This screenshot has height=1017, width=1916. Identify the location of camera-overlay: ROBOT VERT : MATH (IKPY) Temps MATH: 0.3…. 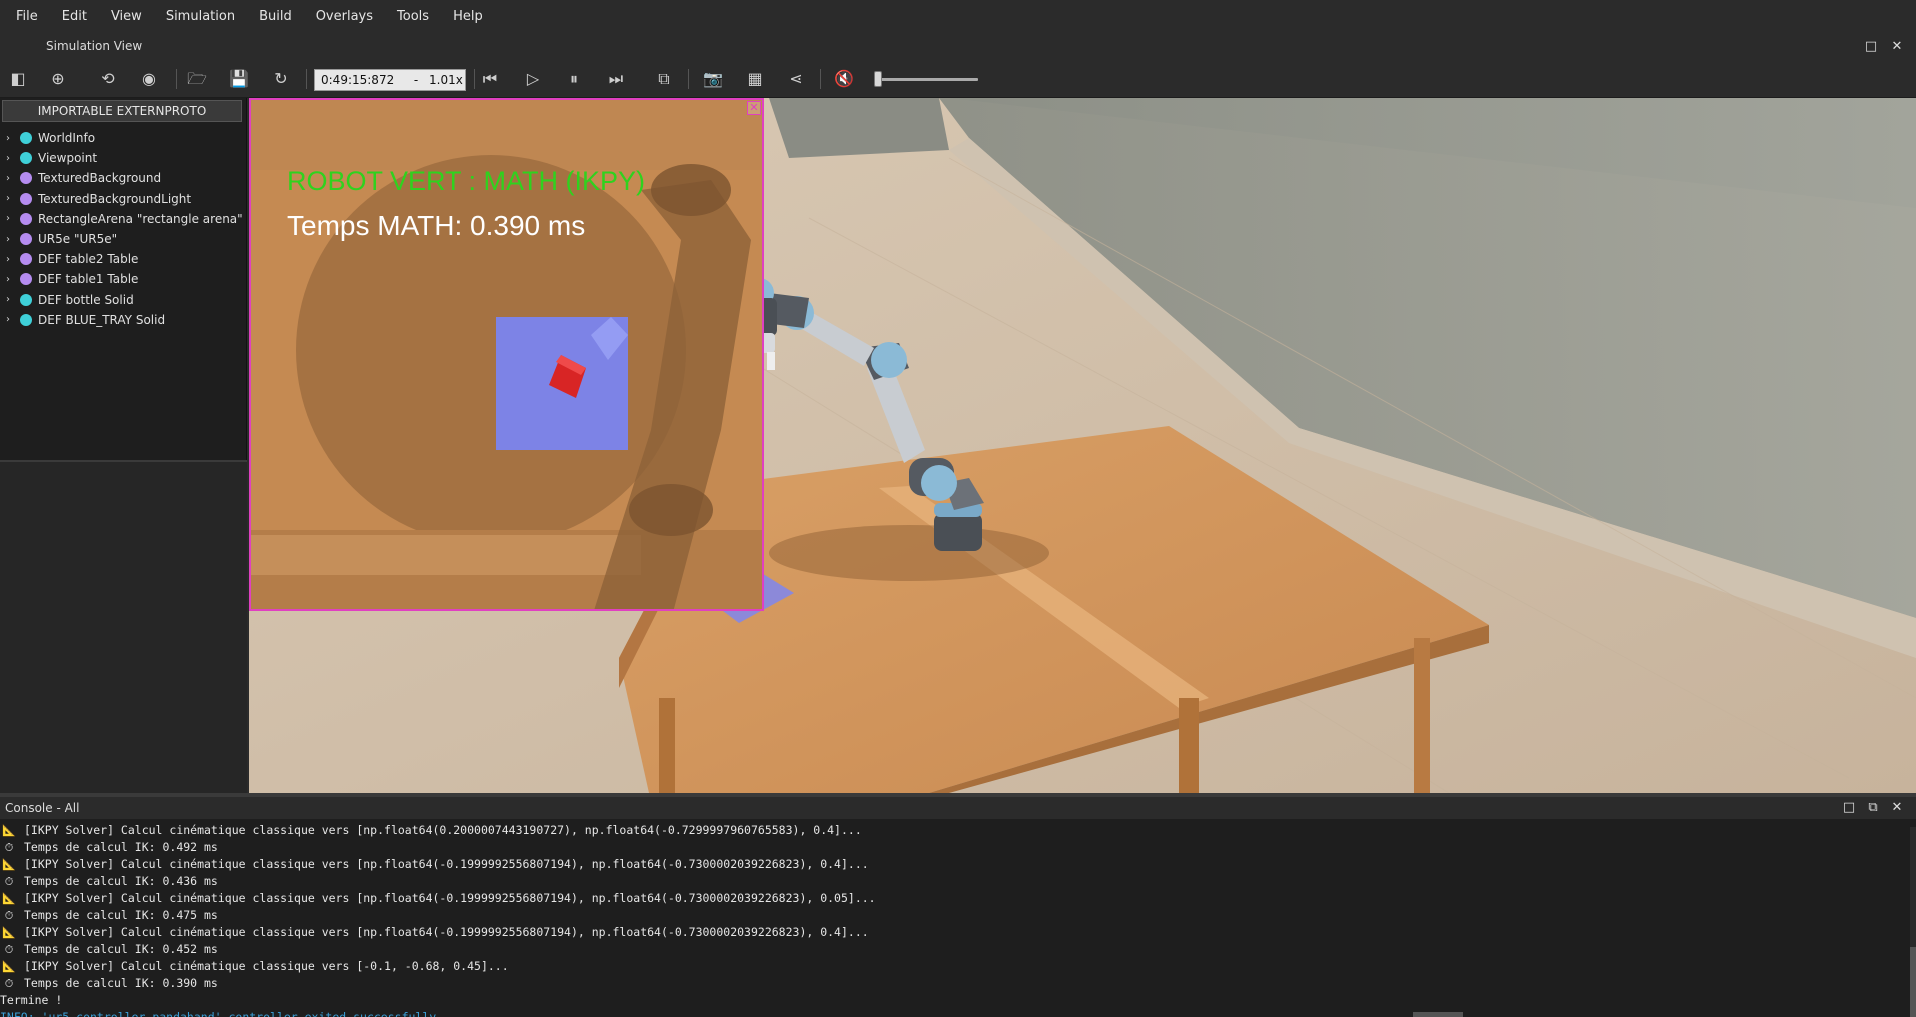
(506, 354).